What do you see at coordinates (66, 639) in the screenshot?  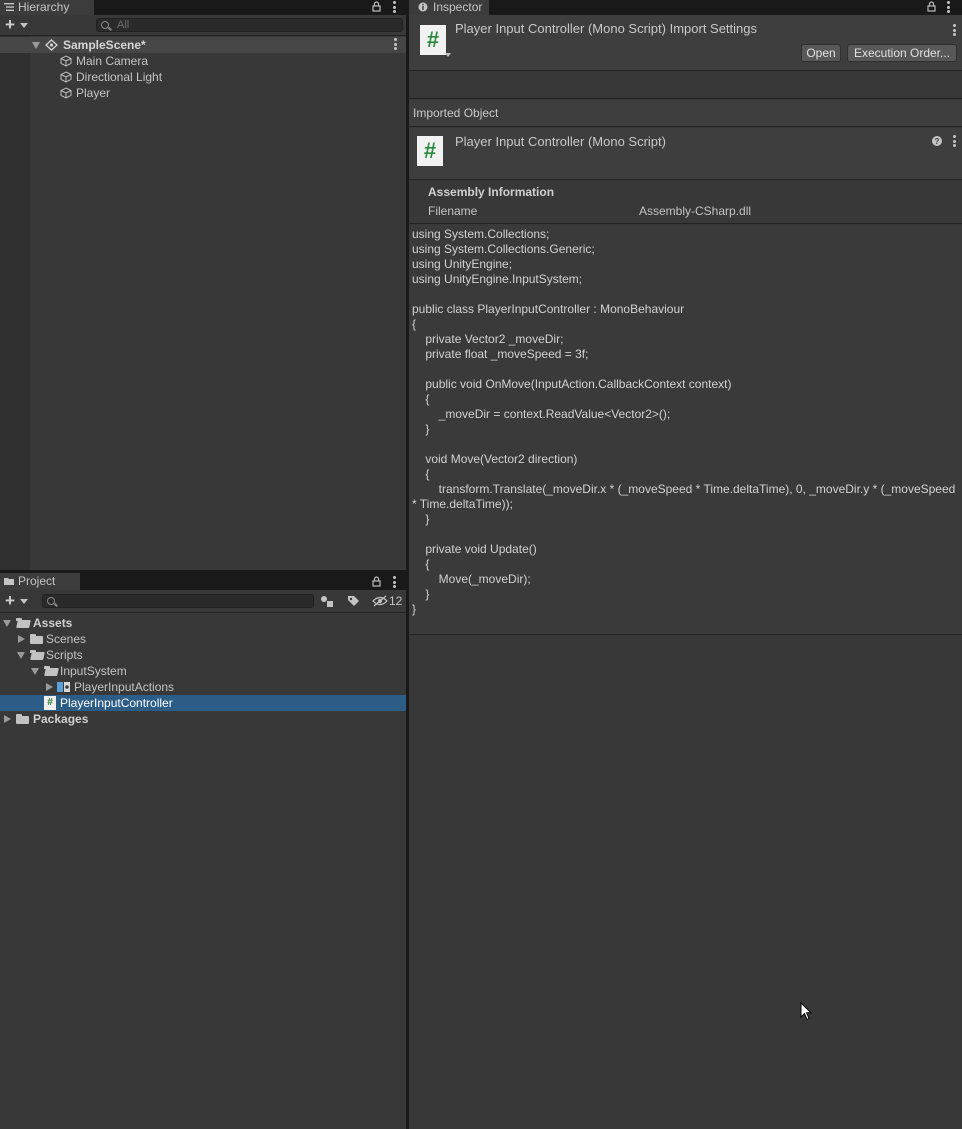 I see `tree-item-label: Scenes` at bounding box center [66, 639].